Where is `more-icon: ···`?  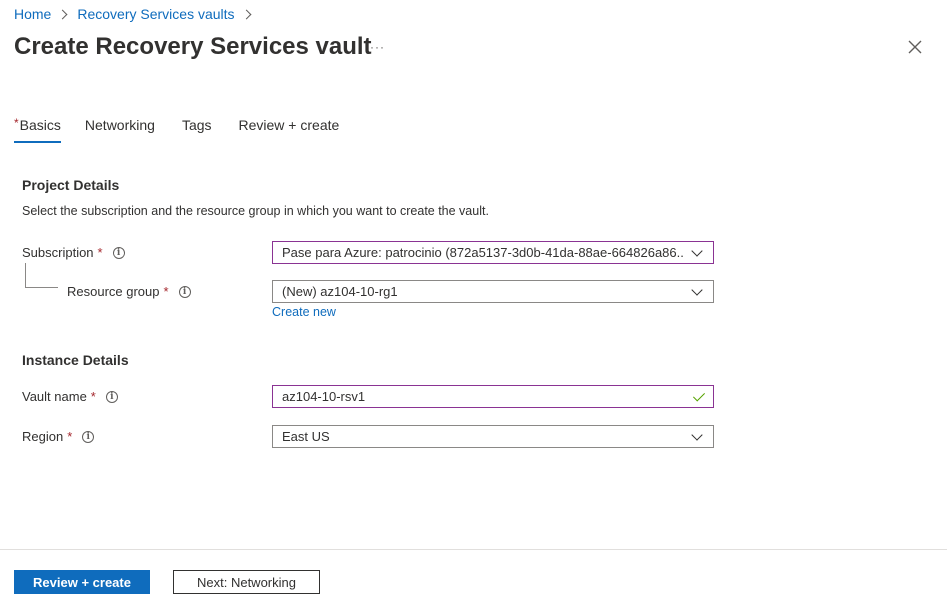
more-icon: ··· is located at coordinates (377, 47).